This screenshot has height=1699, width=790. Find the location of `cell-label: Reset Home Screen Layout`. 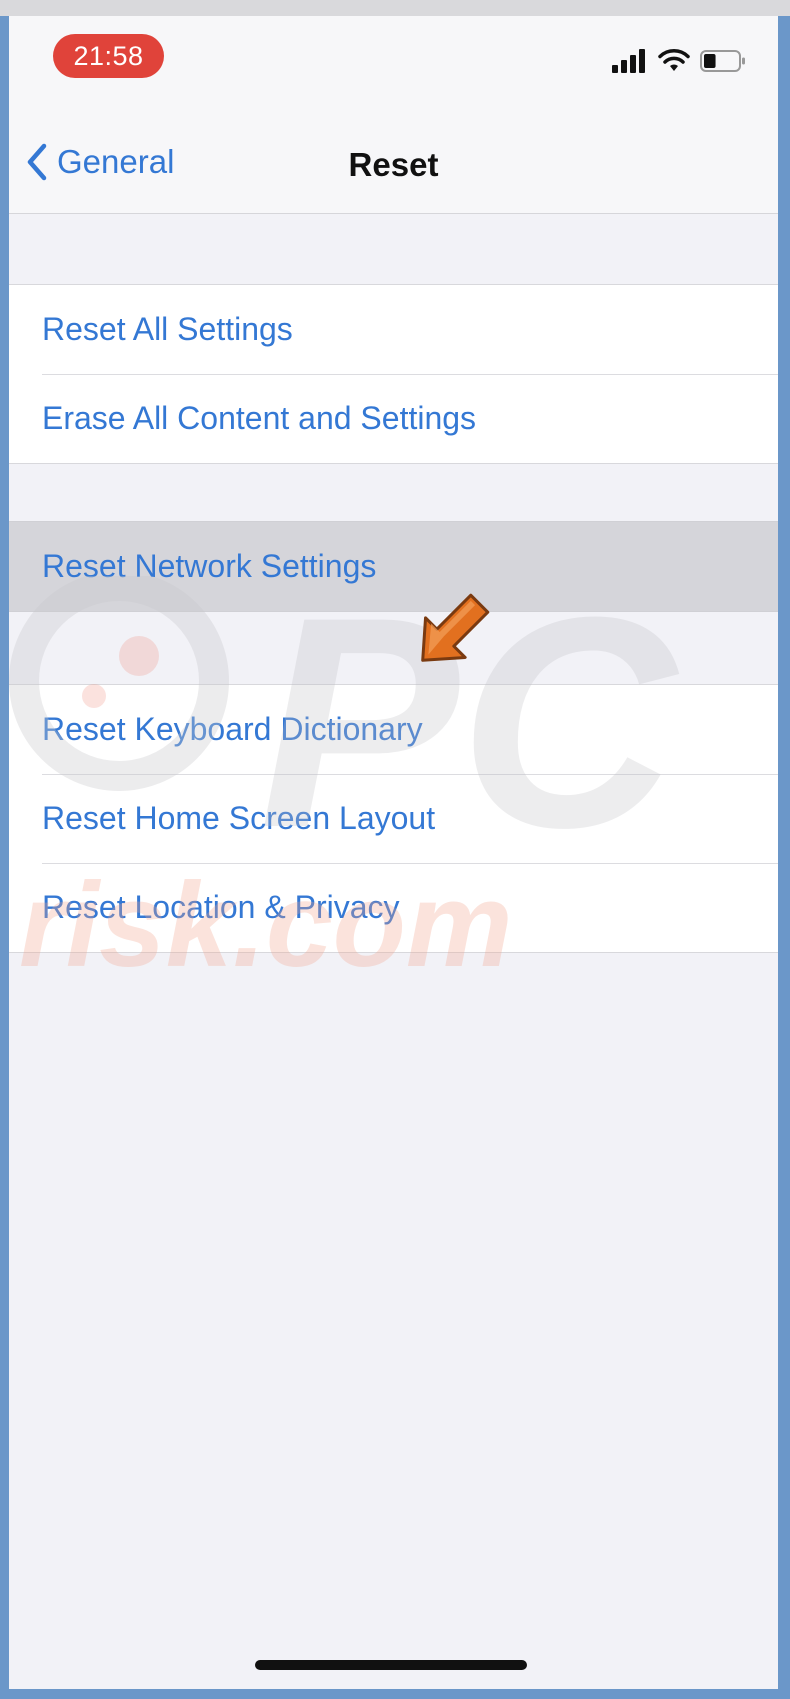

cell-label: Reset Home Screen Layout is located at coordinates (239, 818).